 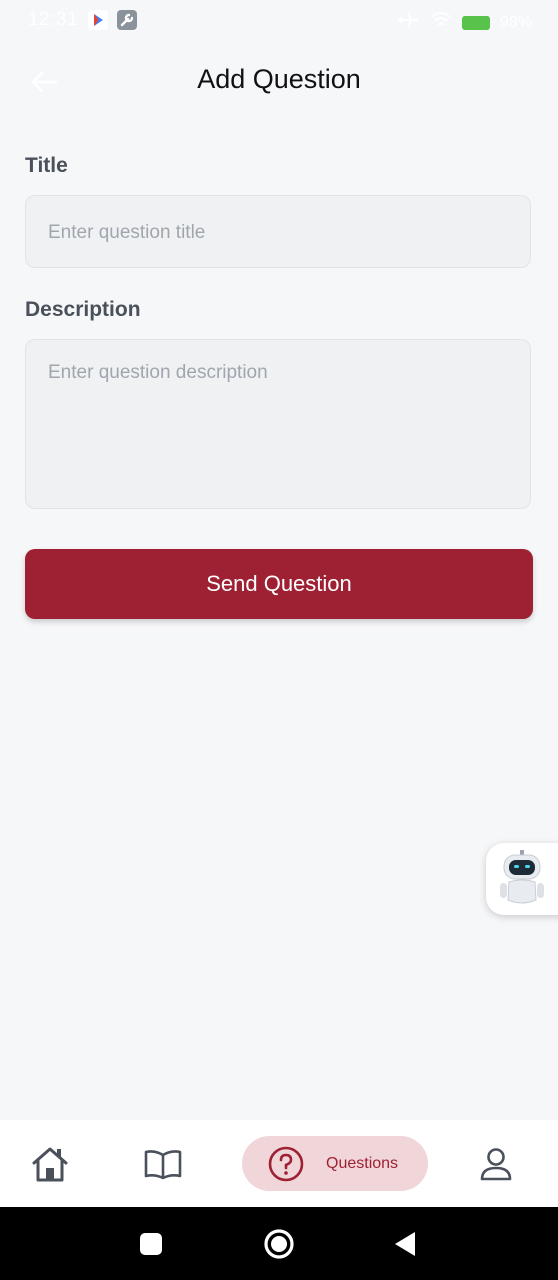 What do you see at coordinates (279, 584) in the screenshot?
I see `send-question-button: Send Question` at bounding box center [279, 584].